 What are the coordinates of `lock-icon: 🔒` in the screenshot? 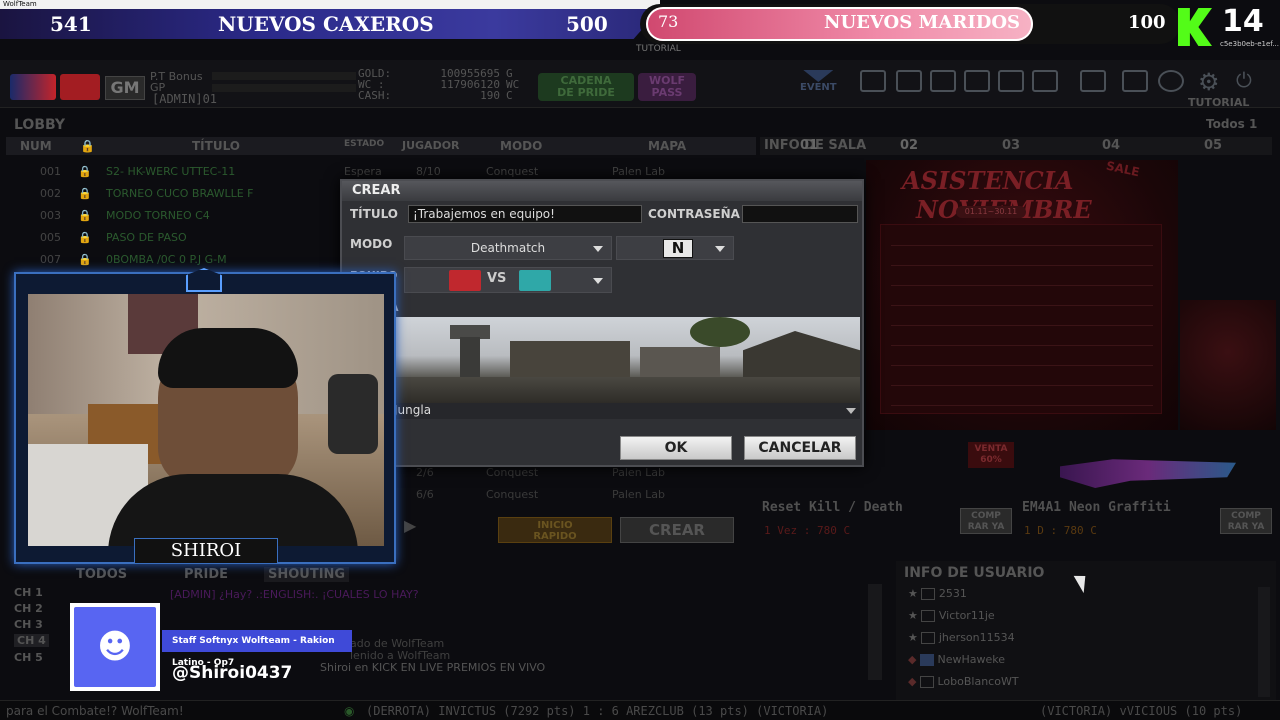 It's located at (85, 171).